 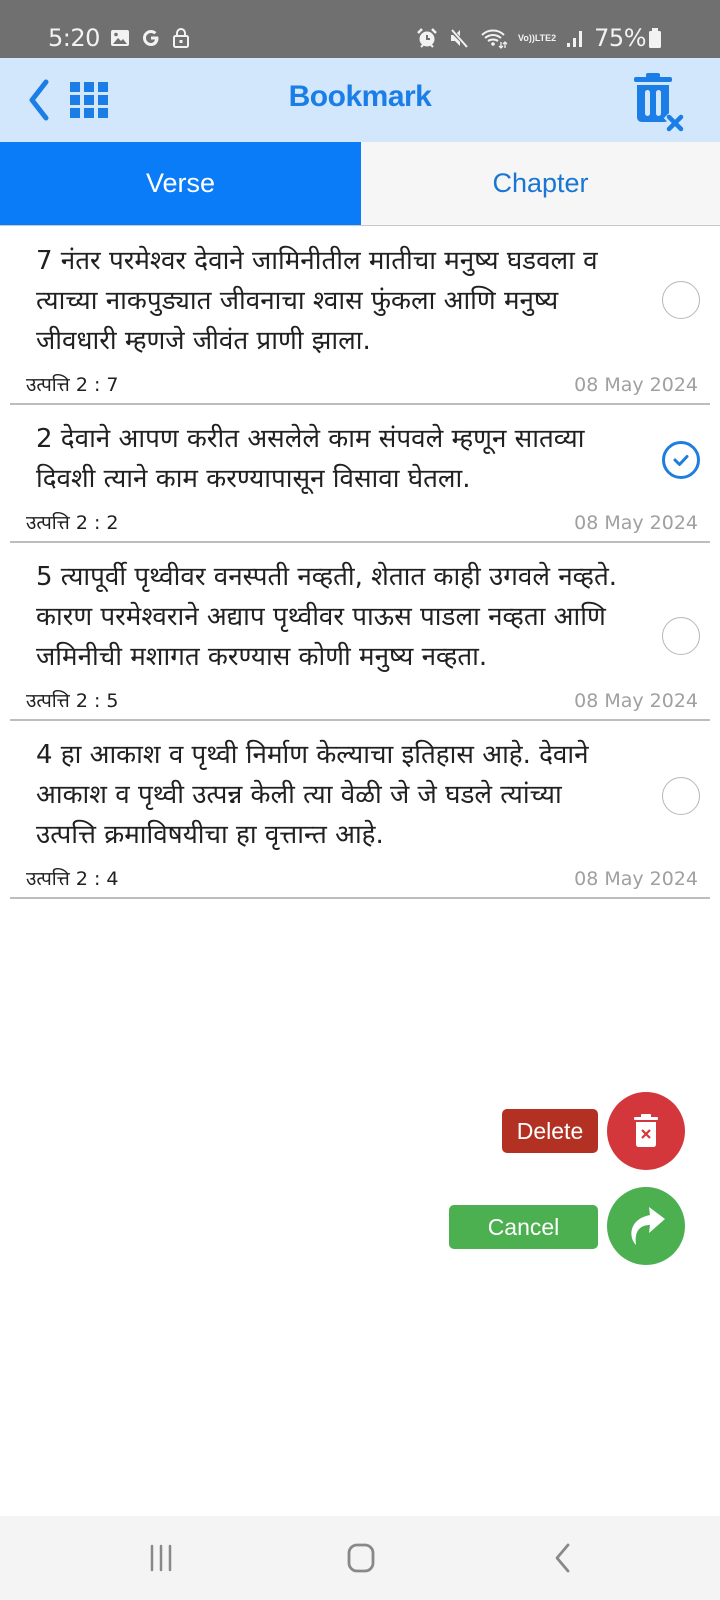 I want to click on status-bar: 5:20 Vo)) LTE2 75%, so click(x=360, y=29).